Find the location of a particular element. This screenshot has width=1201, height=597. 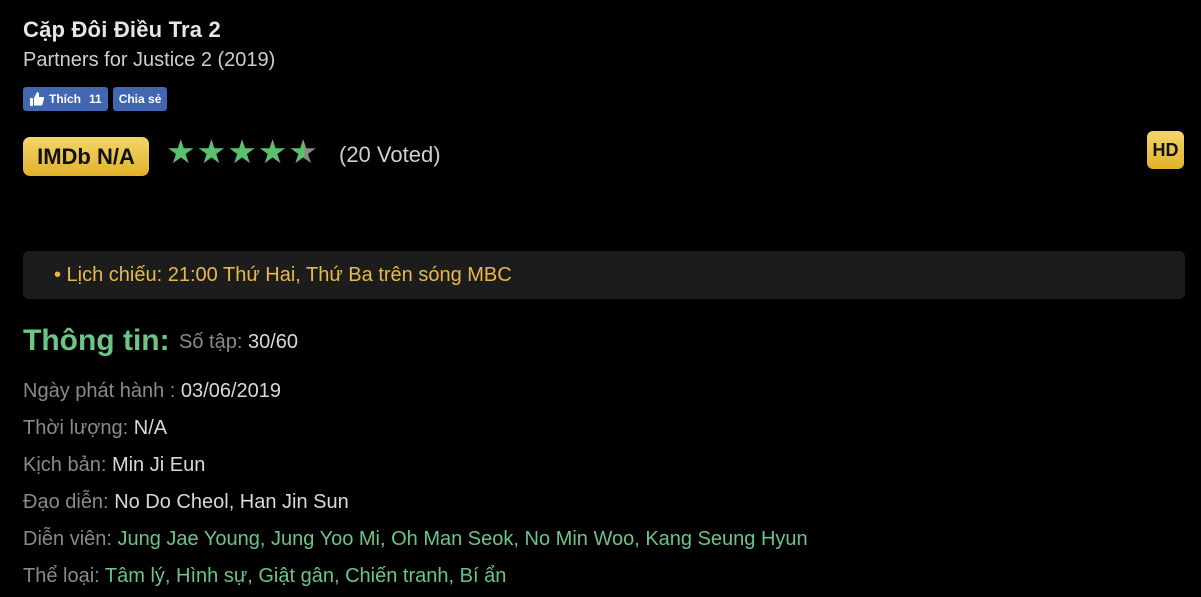

imdb-badge: IMDb N/A is located at coordinates (86, 156).